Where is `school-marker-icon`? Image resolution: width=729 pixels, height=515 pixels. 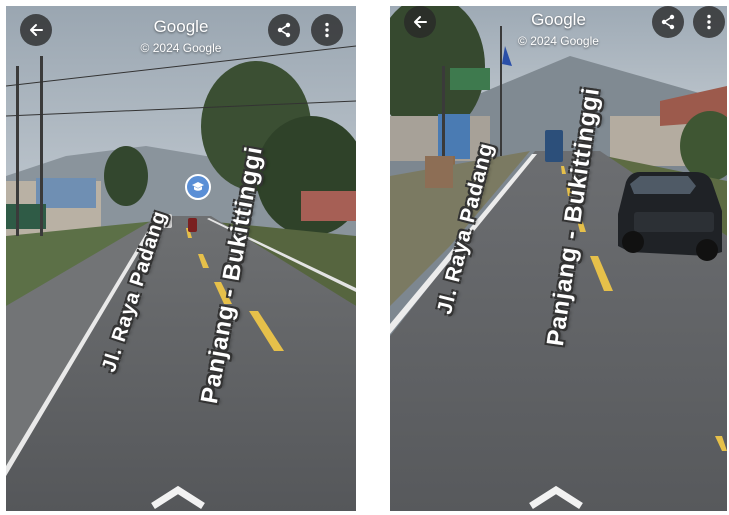
school-marker-icon is located at coordinates (198, 187).